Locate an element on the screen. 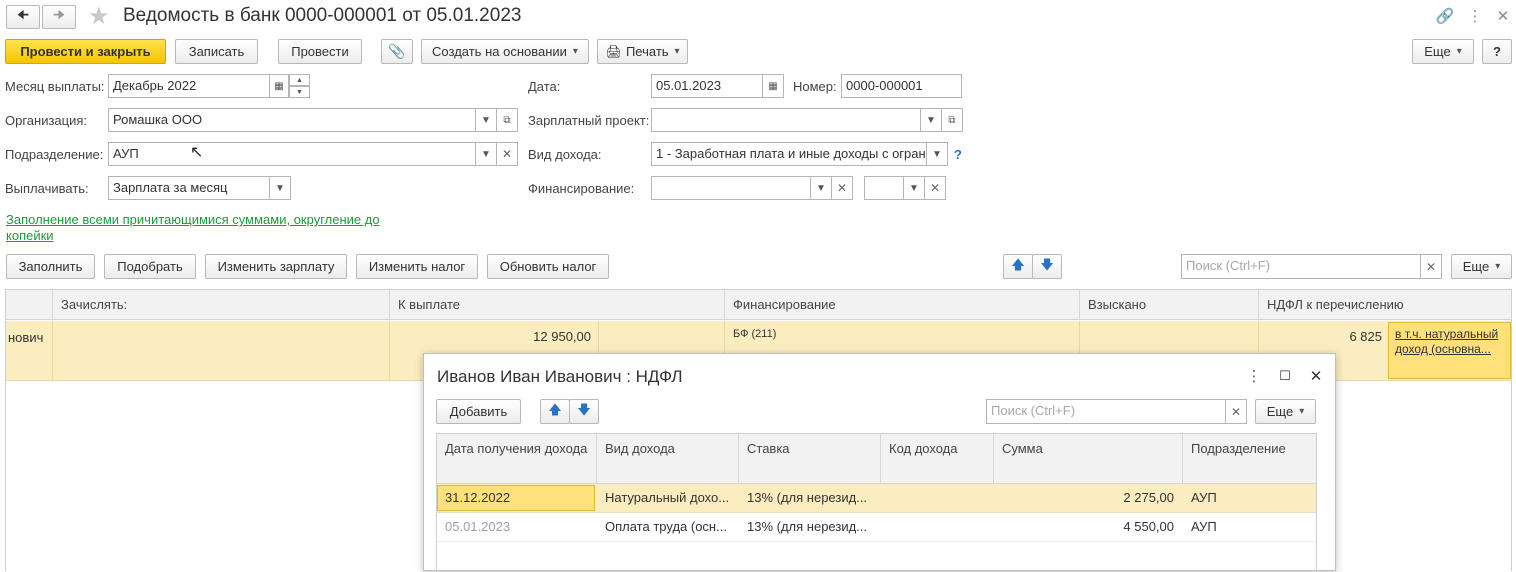  attach-button: 📎 is located at coordinates (397, 51).